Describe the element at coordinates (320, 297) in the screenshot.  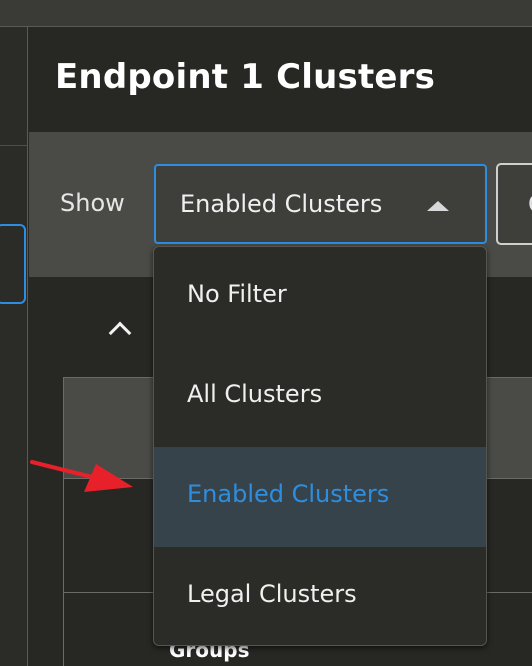
I see `dropdown-option-no-filter: No Filter` at that location.